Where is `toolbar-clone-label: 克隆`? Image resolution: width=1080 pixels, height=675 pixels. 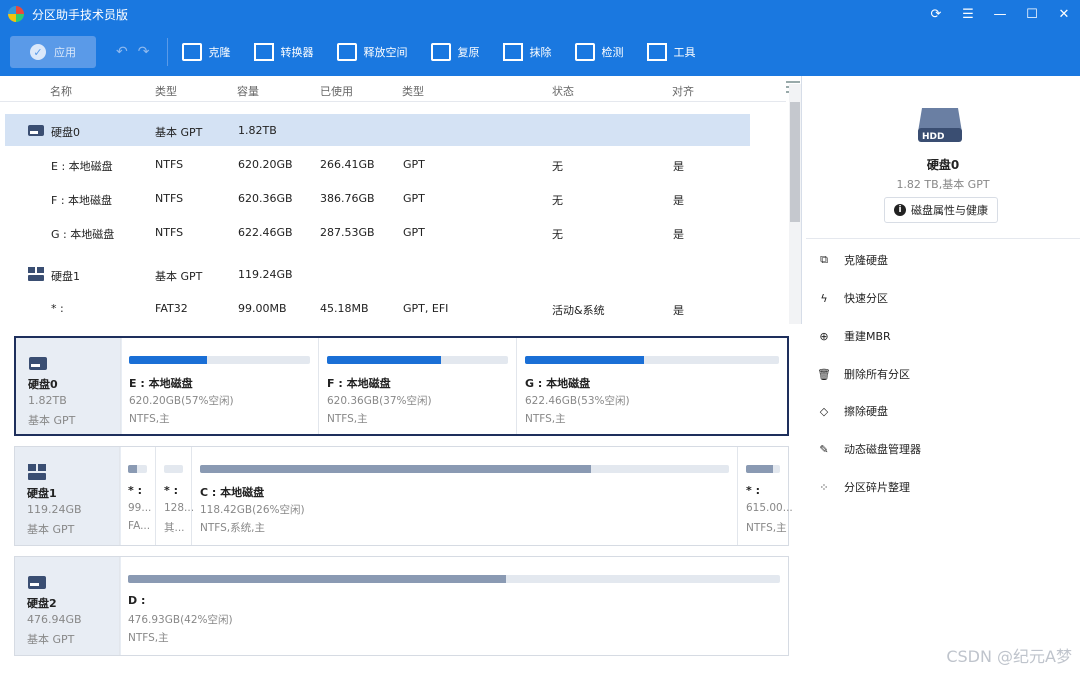
toolbar-clone-label: 克隆 is located at coordinates (219, 52).